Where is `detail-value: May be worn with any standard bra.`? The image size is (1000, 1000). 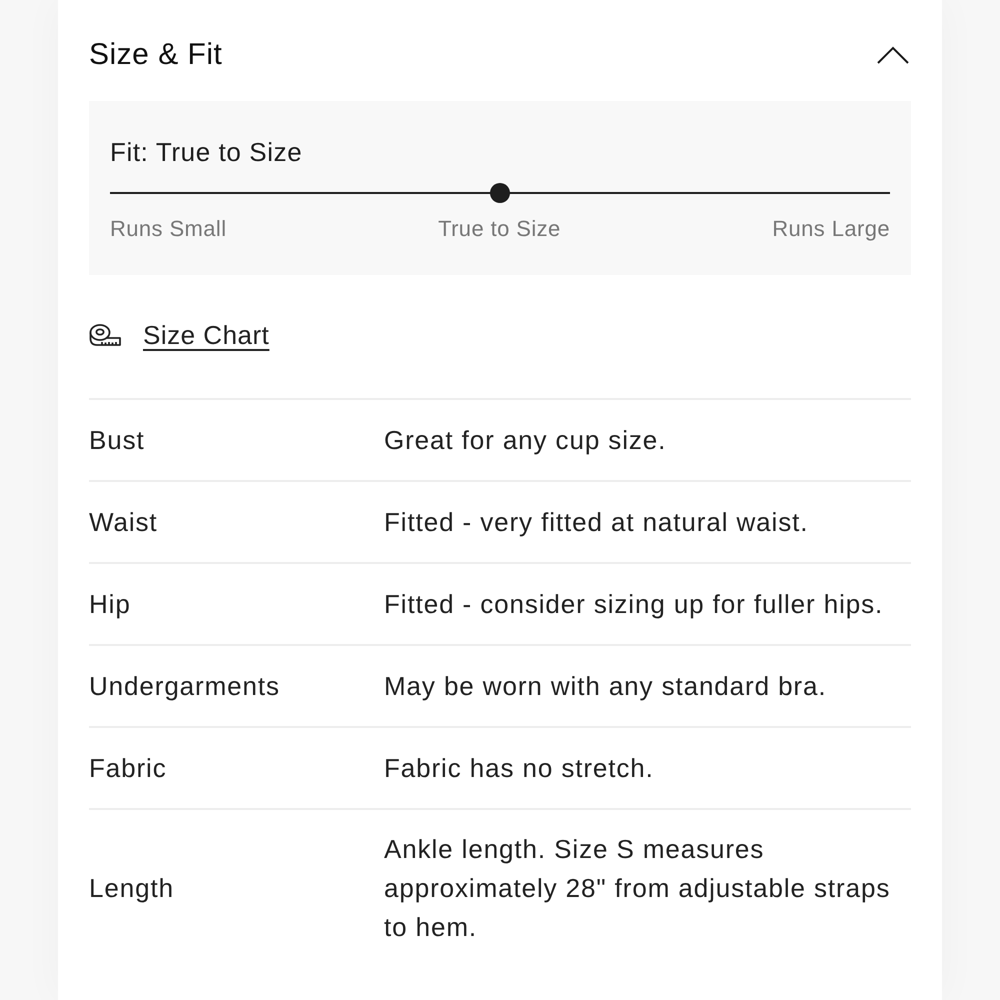 detail-value: May be worn with any standard bra. is located at coordinates (606, 686).